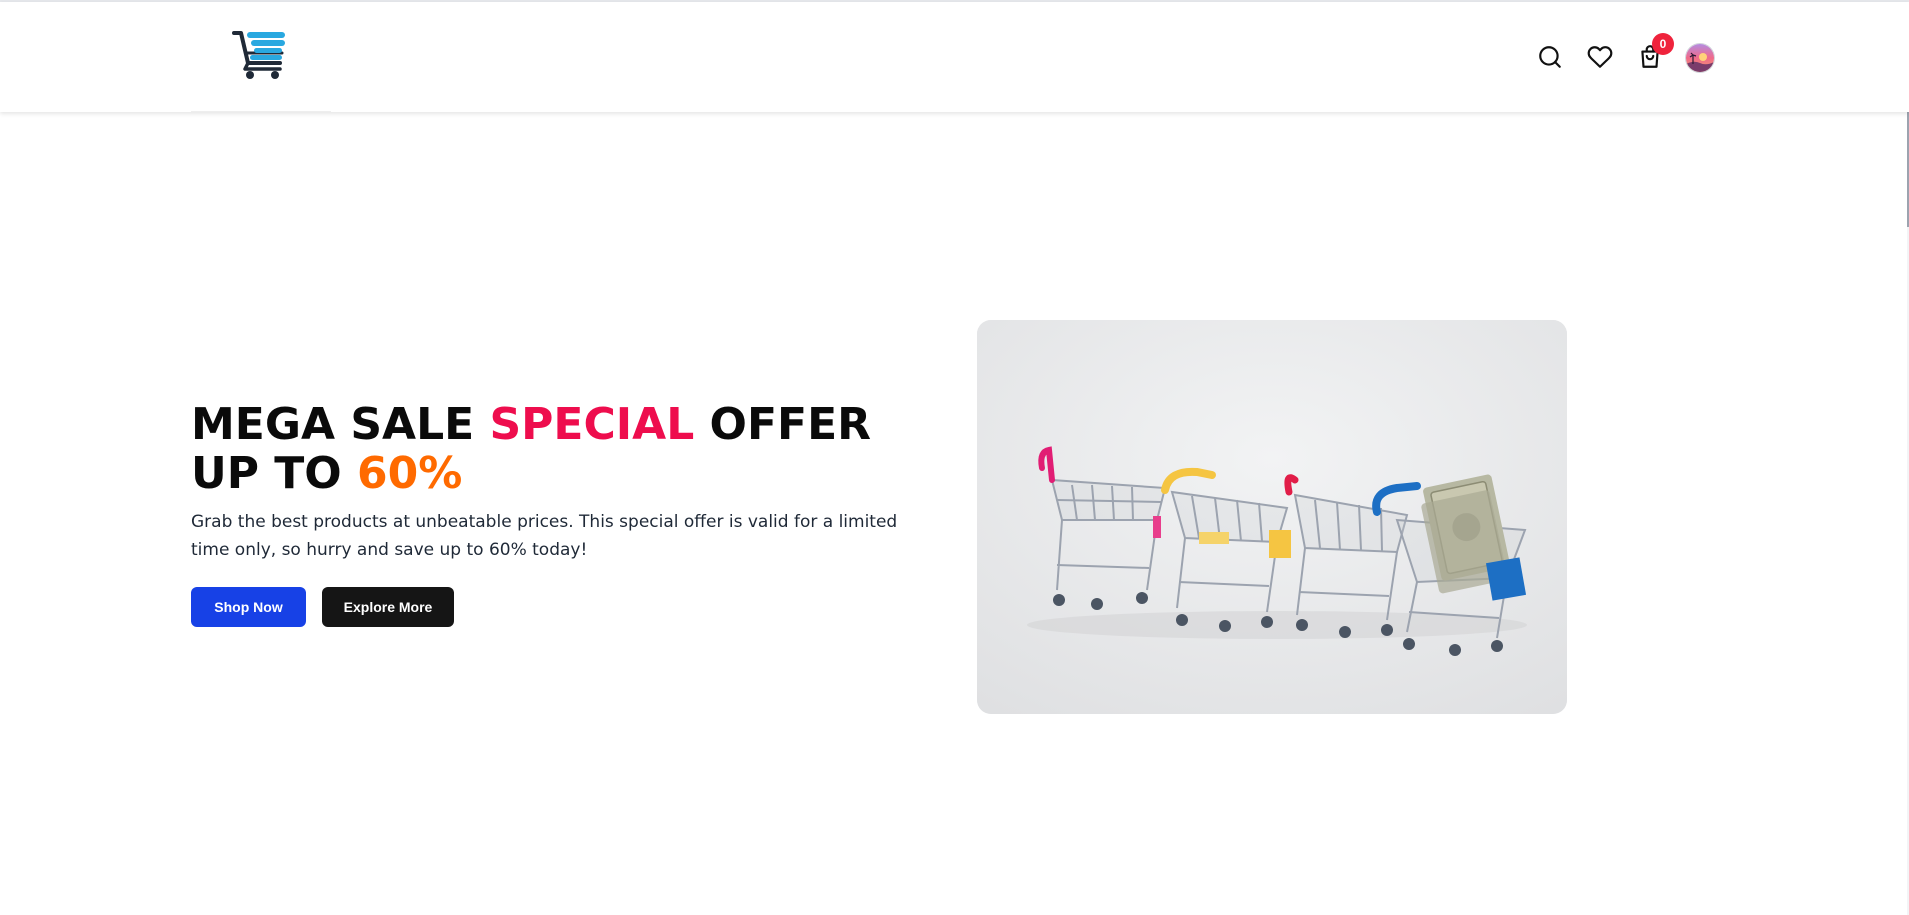 This screenshot has width=1909, height=915. I want to click on search-icon, so click(1550, 57).